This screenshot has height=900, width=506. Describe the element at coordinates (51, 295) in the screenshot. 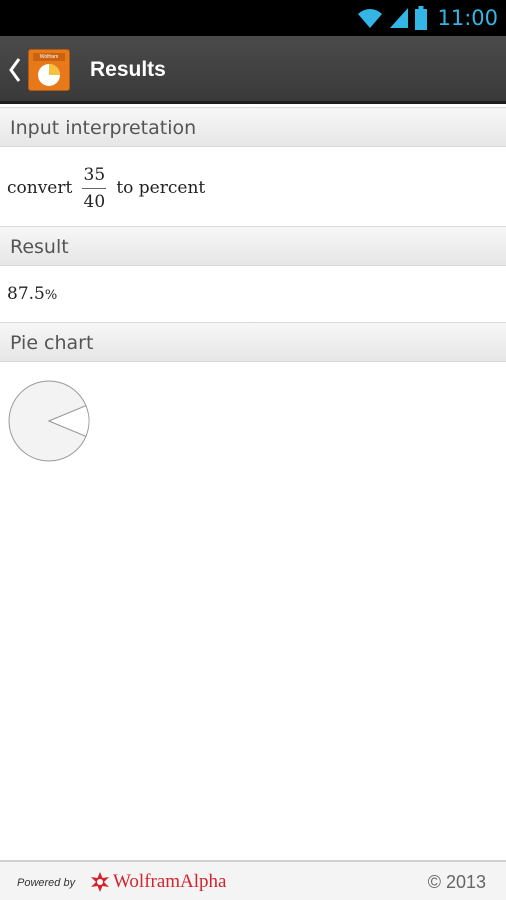

I see `result-unit: %` at that location.